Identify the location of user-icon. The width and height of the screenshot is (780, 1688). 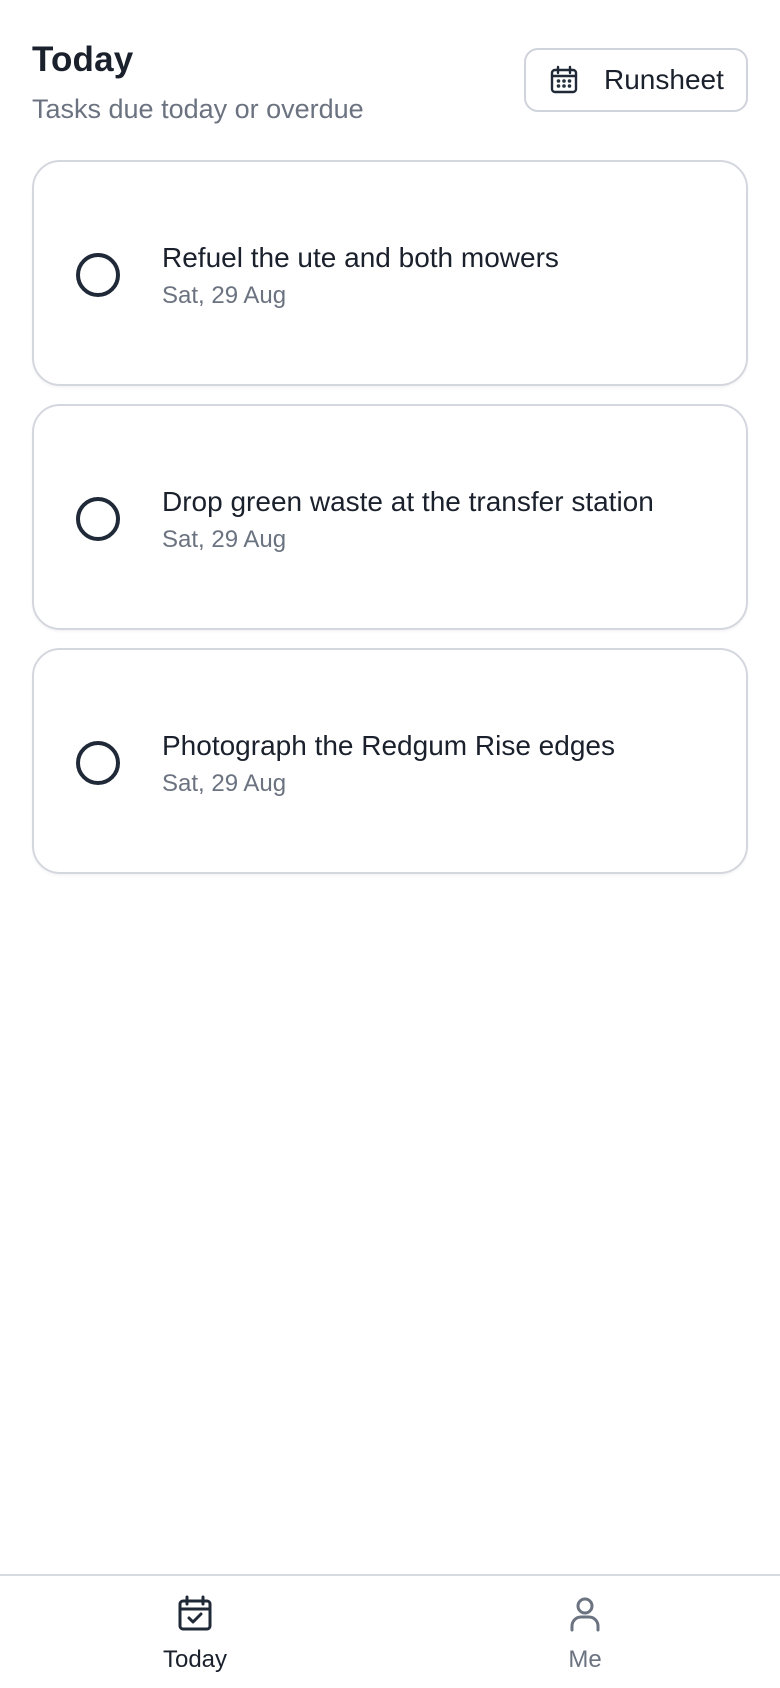
(585, 1614).